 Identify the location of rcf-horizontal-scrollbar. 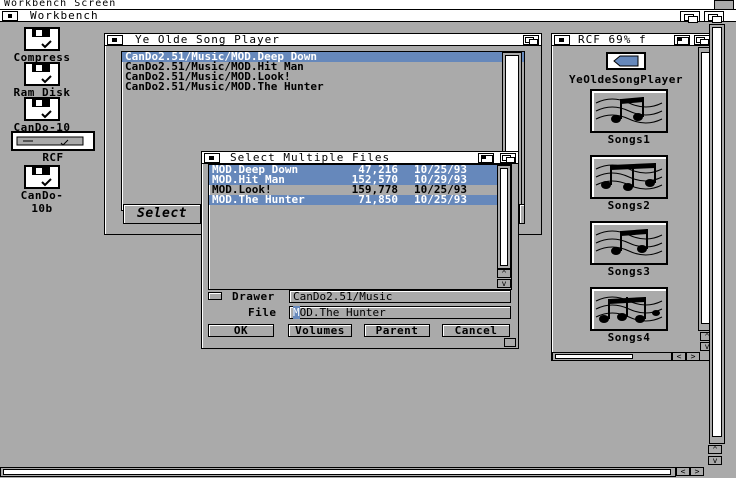
(612, 356).